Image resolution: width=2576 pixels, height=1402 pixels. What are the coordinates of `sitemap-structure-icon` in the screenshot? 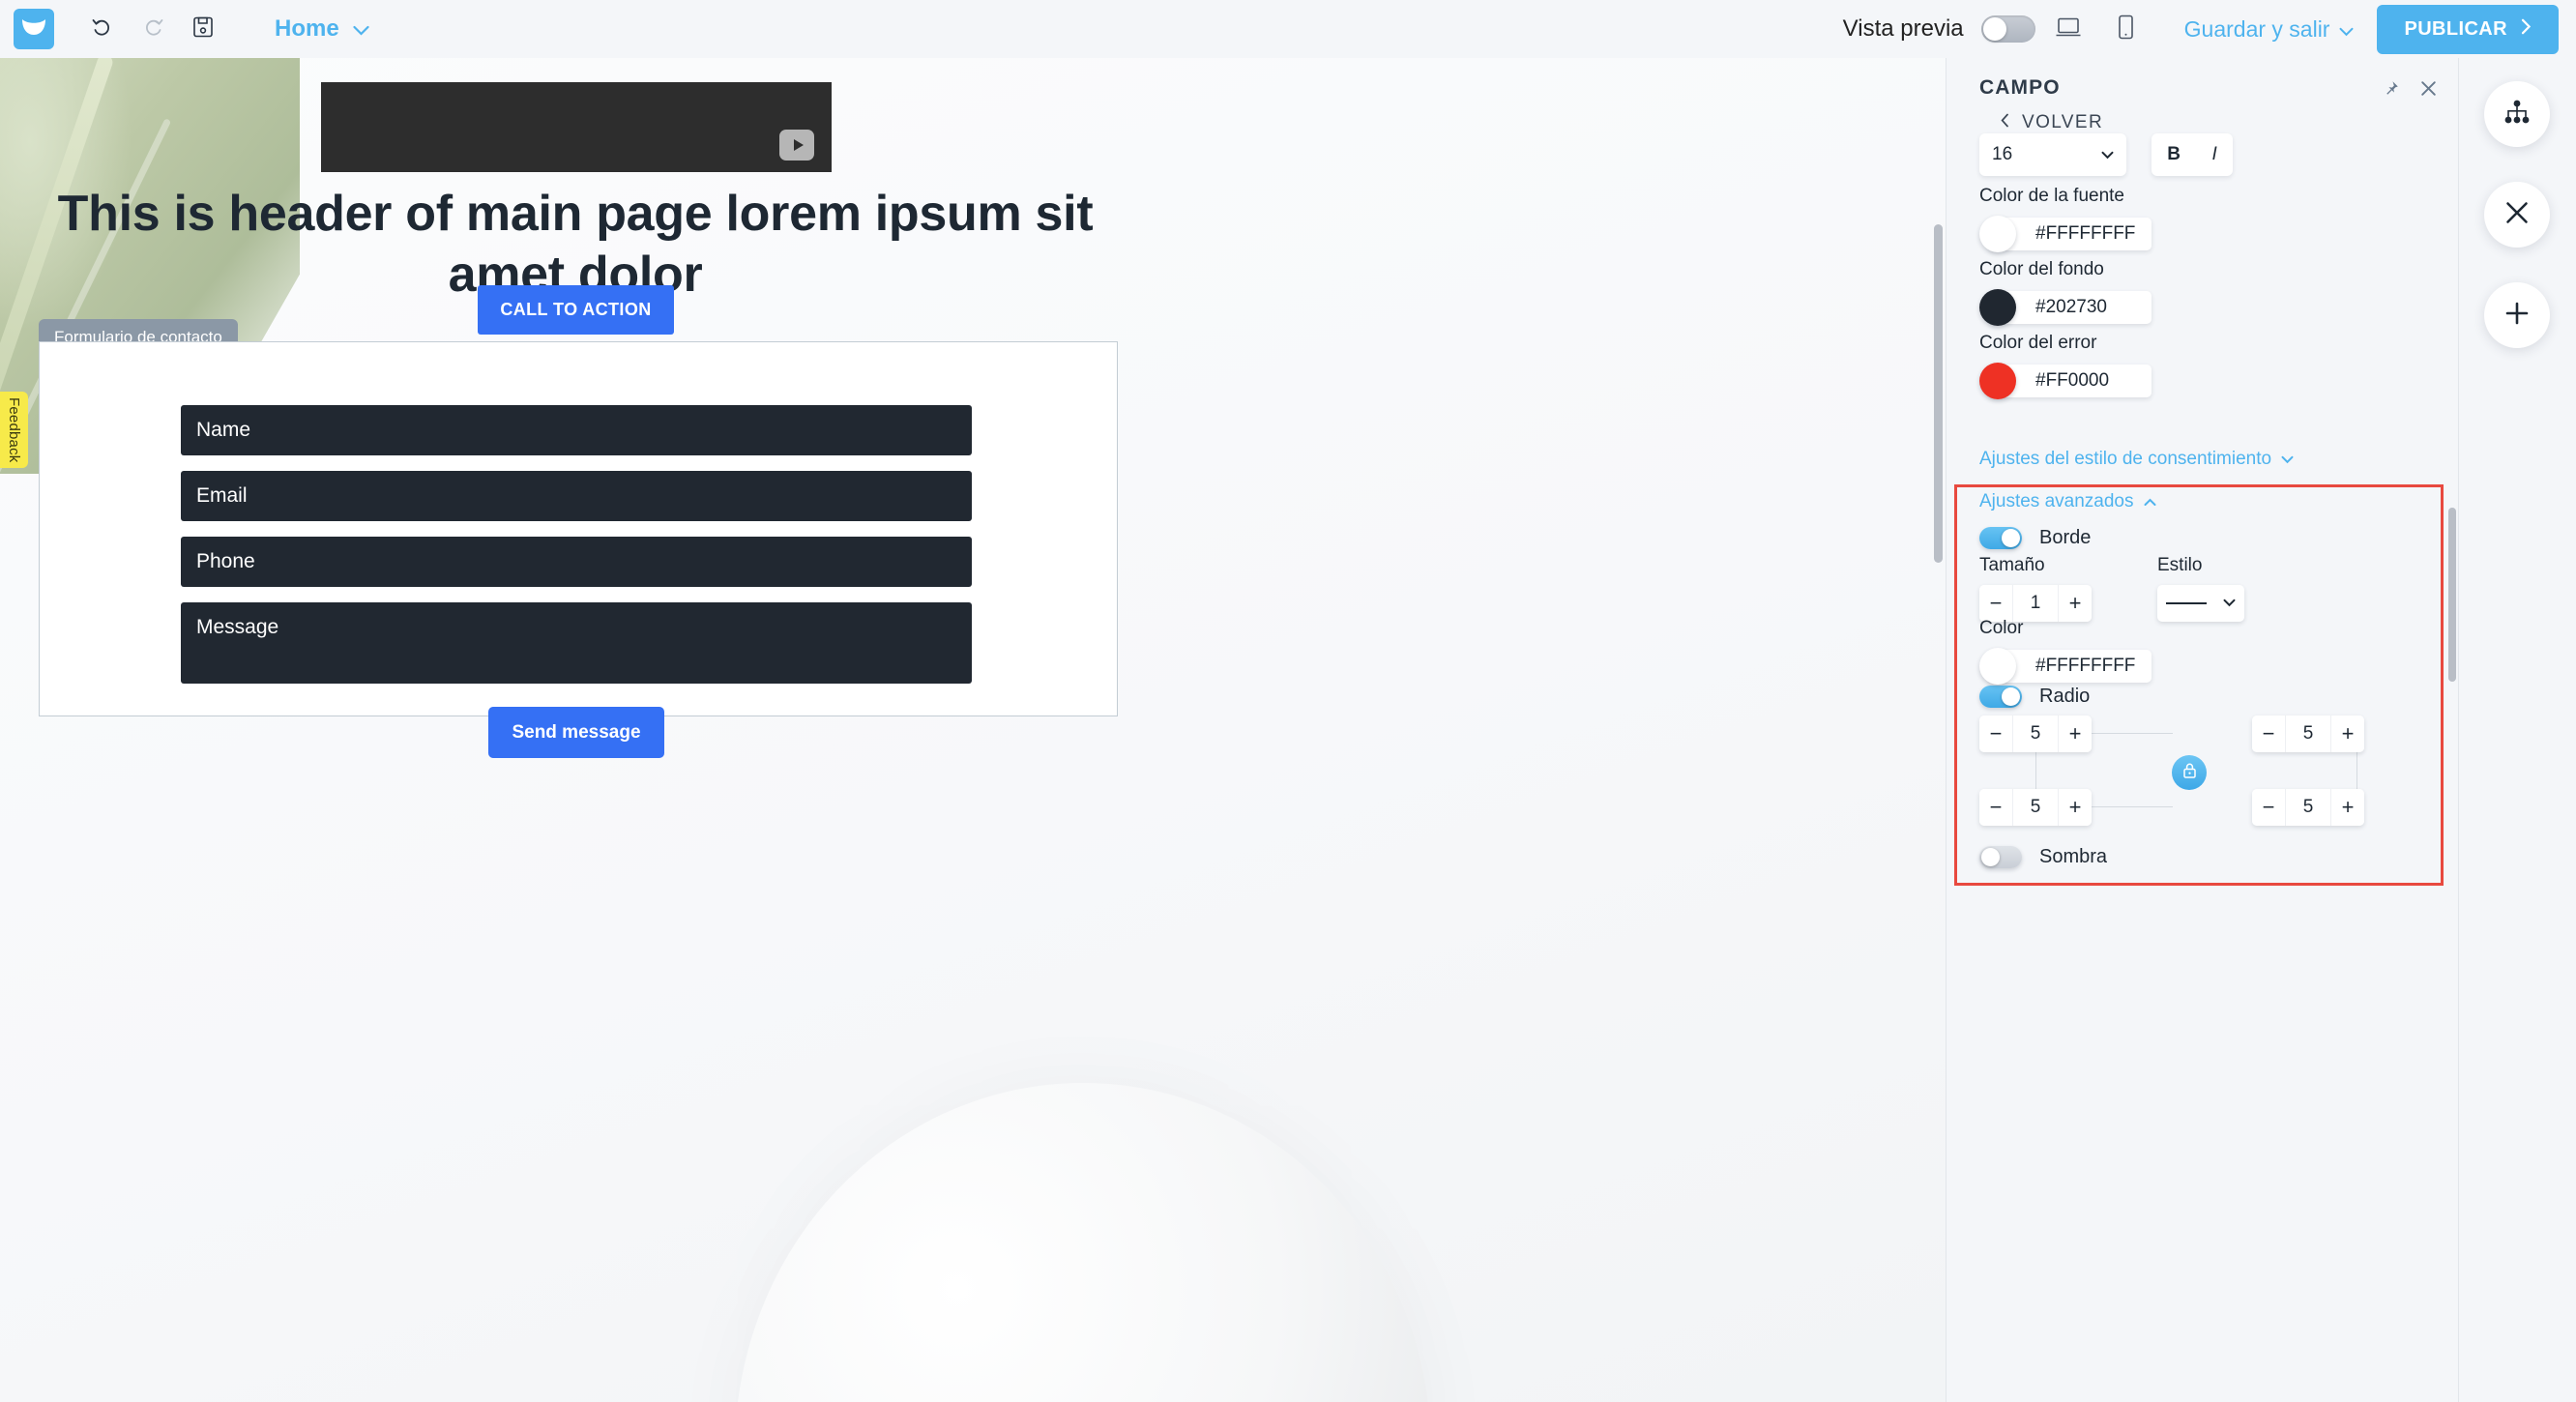 It's located at (2517, 115).